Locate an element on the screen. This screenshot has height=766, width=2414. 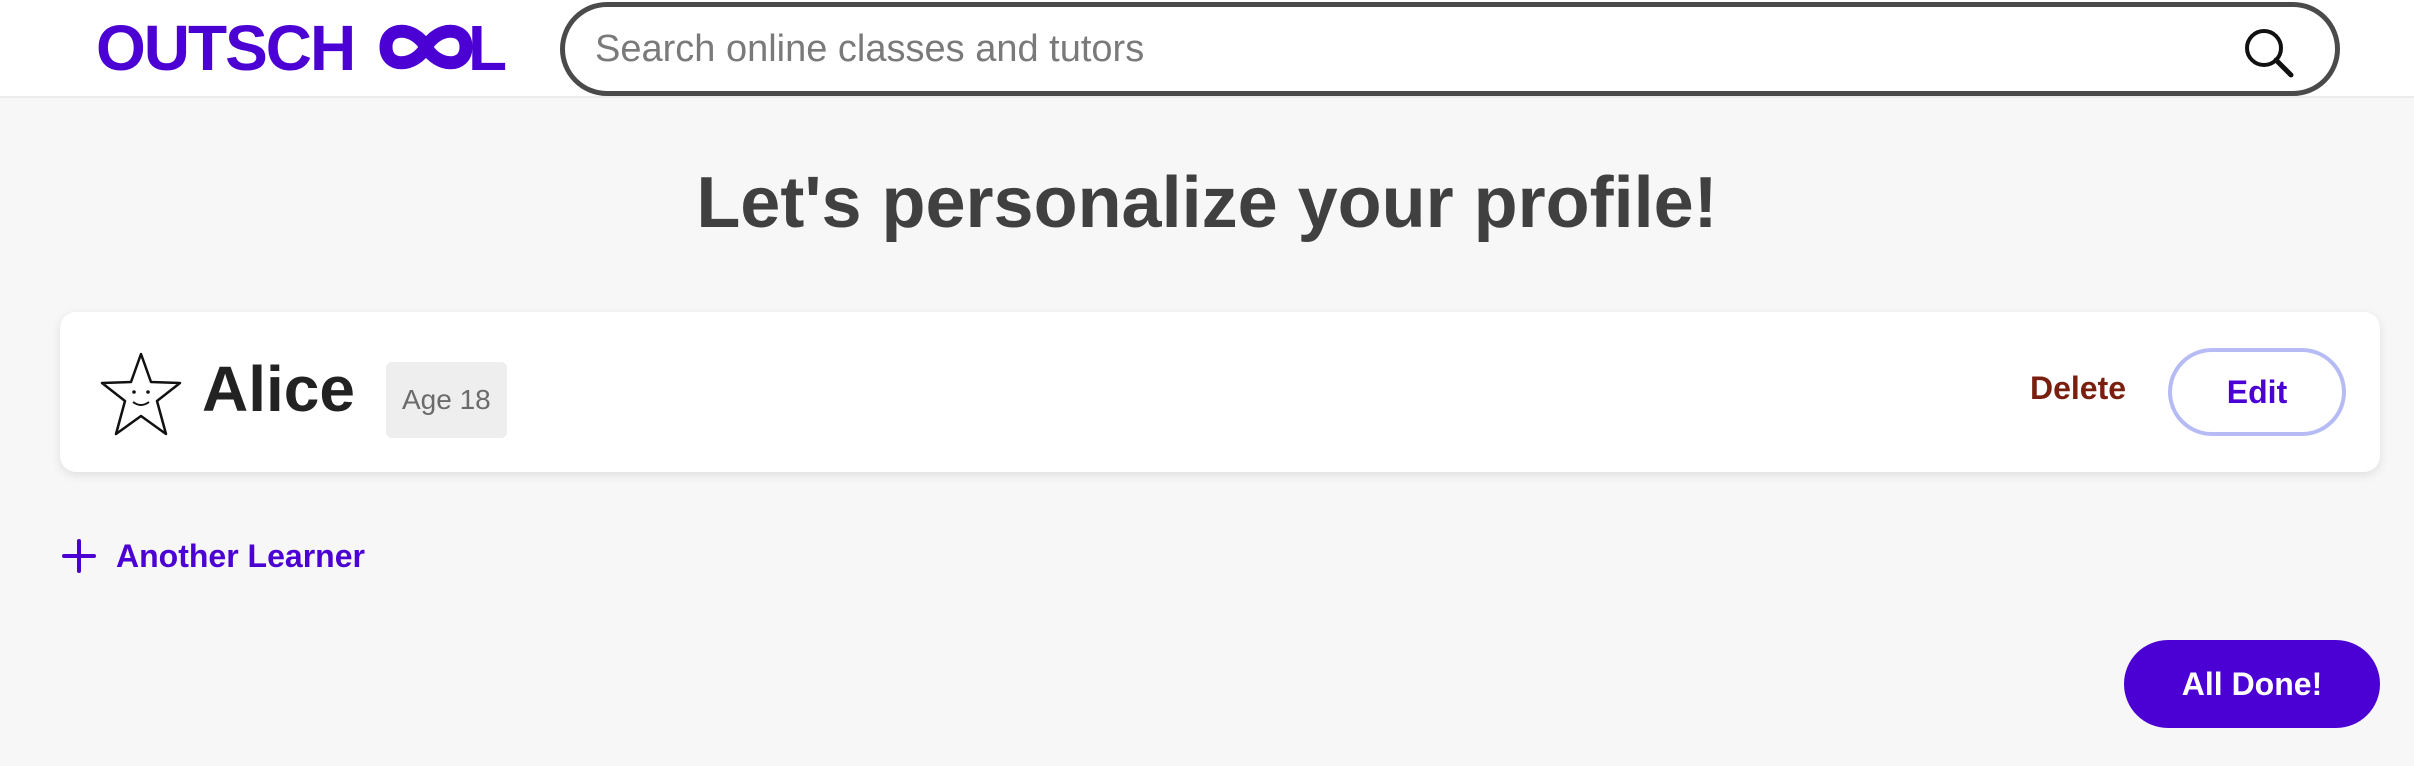
outschool-logo: OUTSCH L is located at coordinates (303, 47).